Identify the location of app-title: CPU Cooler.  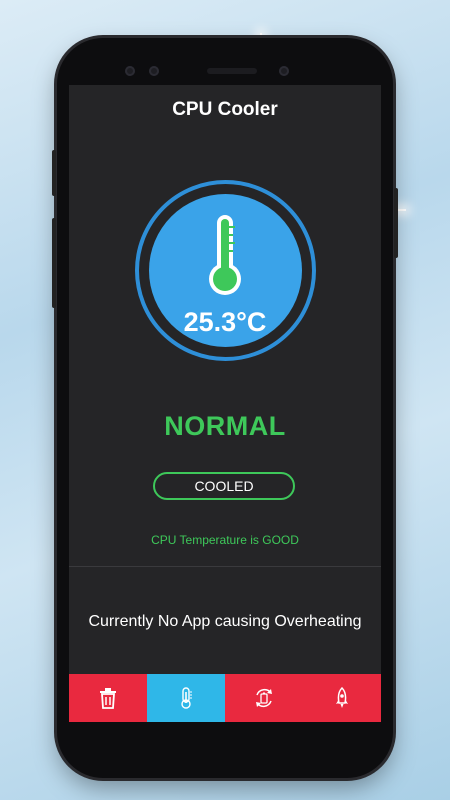
(225, 109).